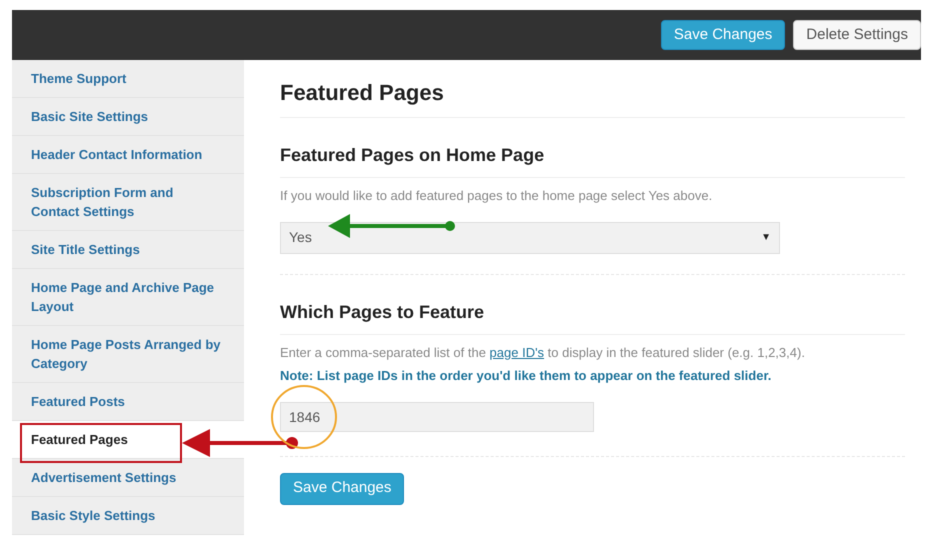 Image resolution: width=925 pixels, height=550 pixels. What do you see at coordinates (128, 297) in the screenshot?
I see `sidebar-item: Home Page and Archive Page Layout` at bounding box center [128, 297].